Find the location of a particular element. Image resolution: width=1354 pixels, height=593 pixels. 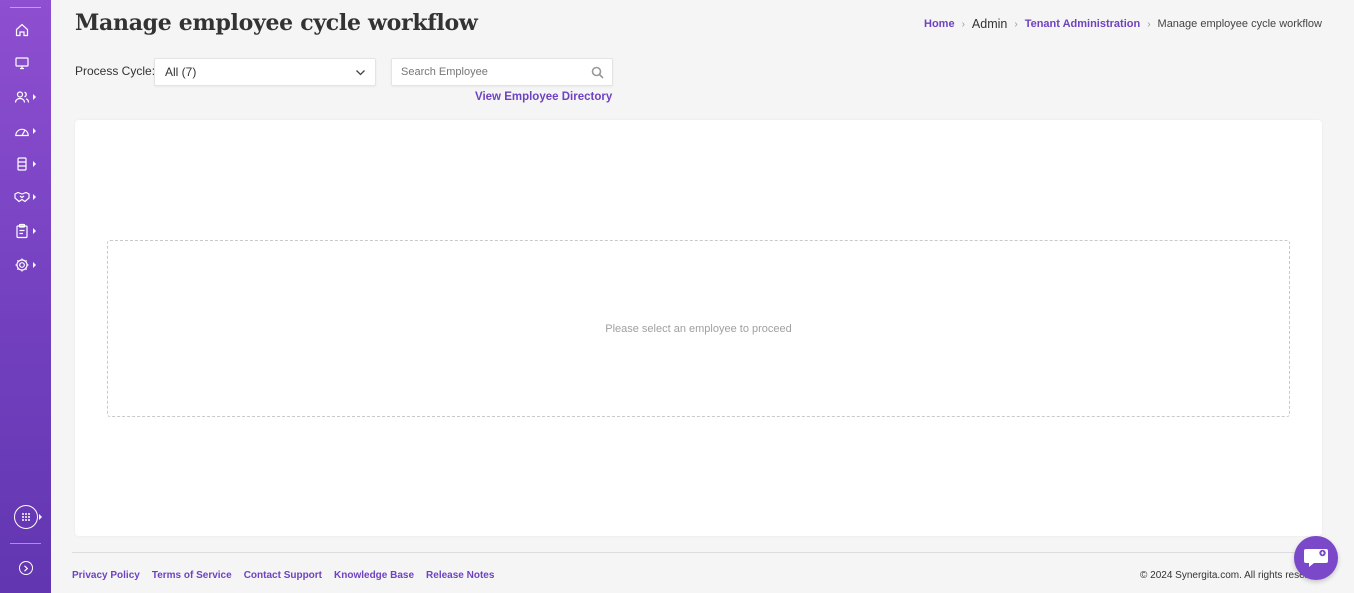

footer-link-contact-support: Contact Support is located at coordinates (283, 575).